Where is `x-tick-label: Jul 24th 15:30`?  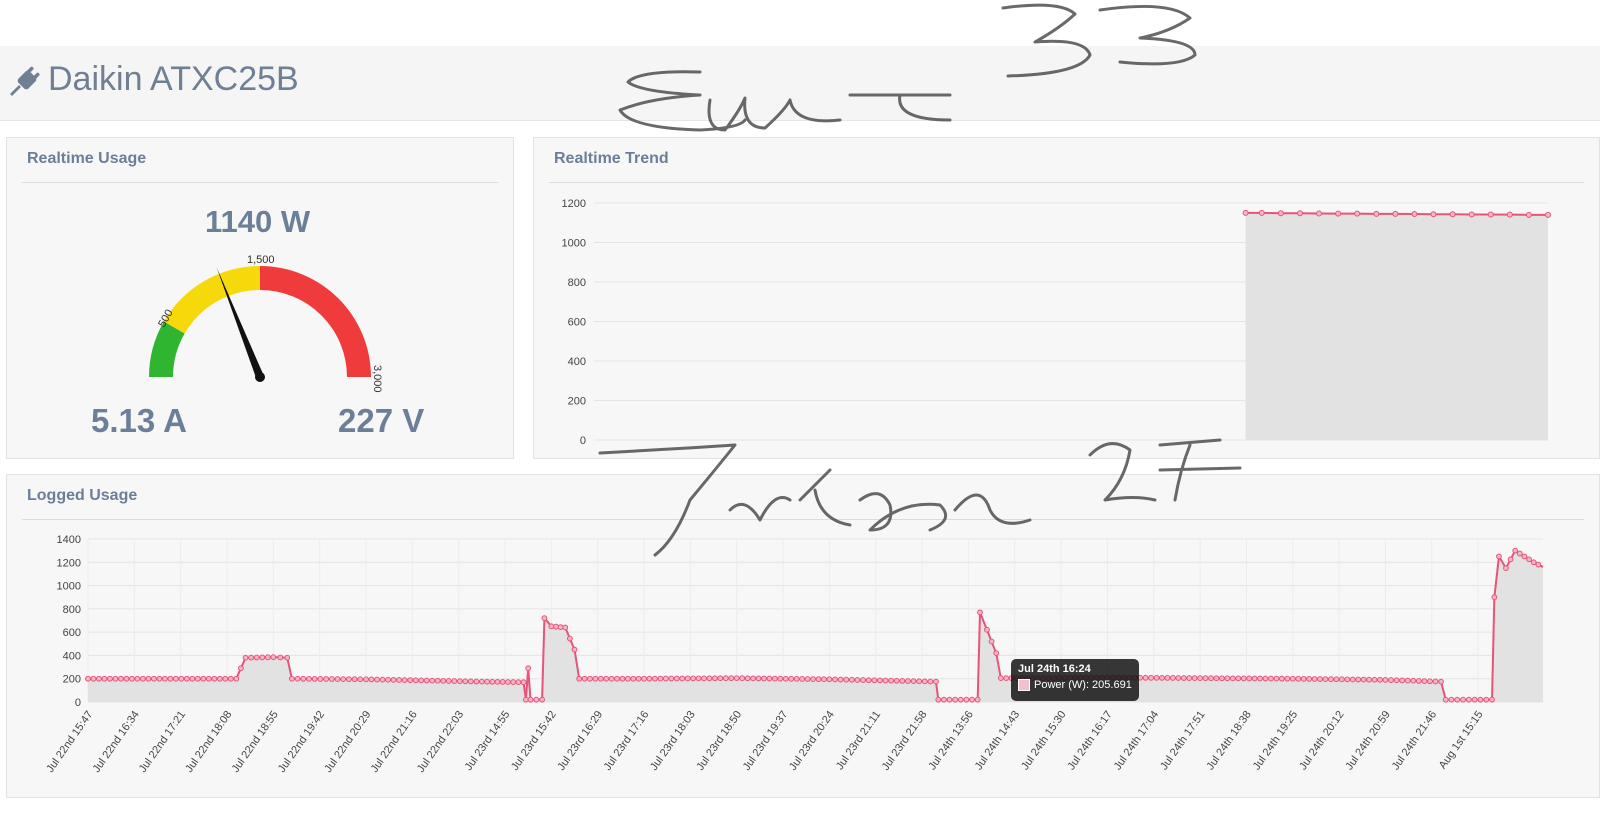 x-tick-label: Jul 24th 15:30 is located at coordinates (1043, 741).